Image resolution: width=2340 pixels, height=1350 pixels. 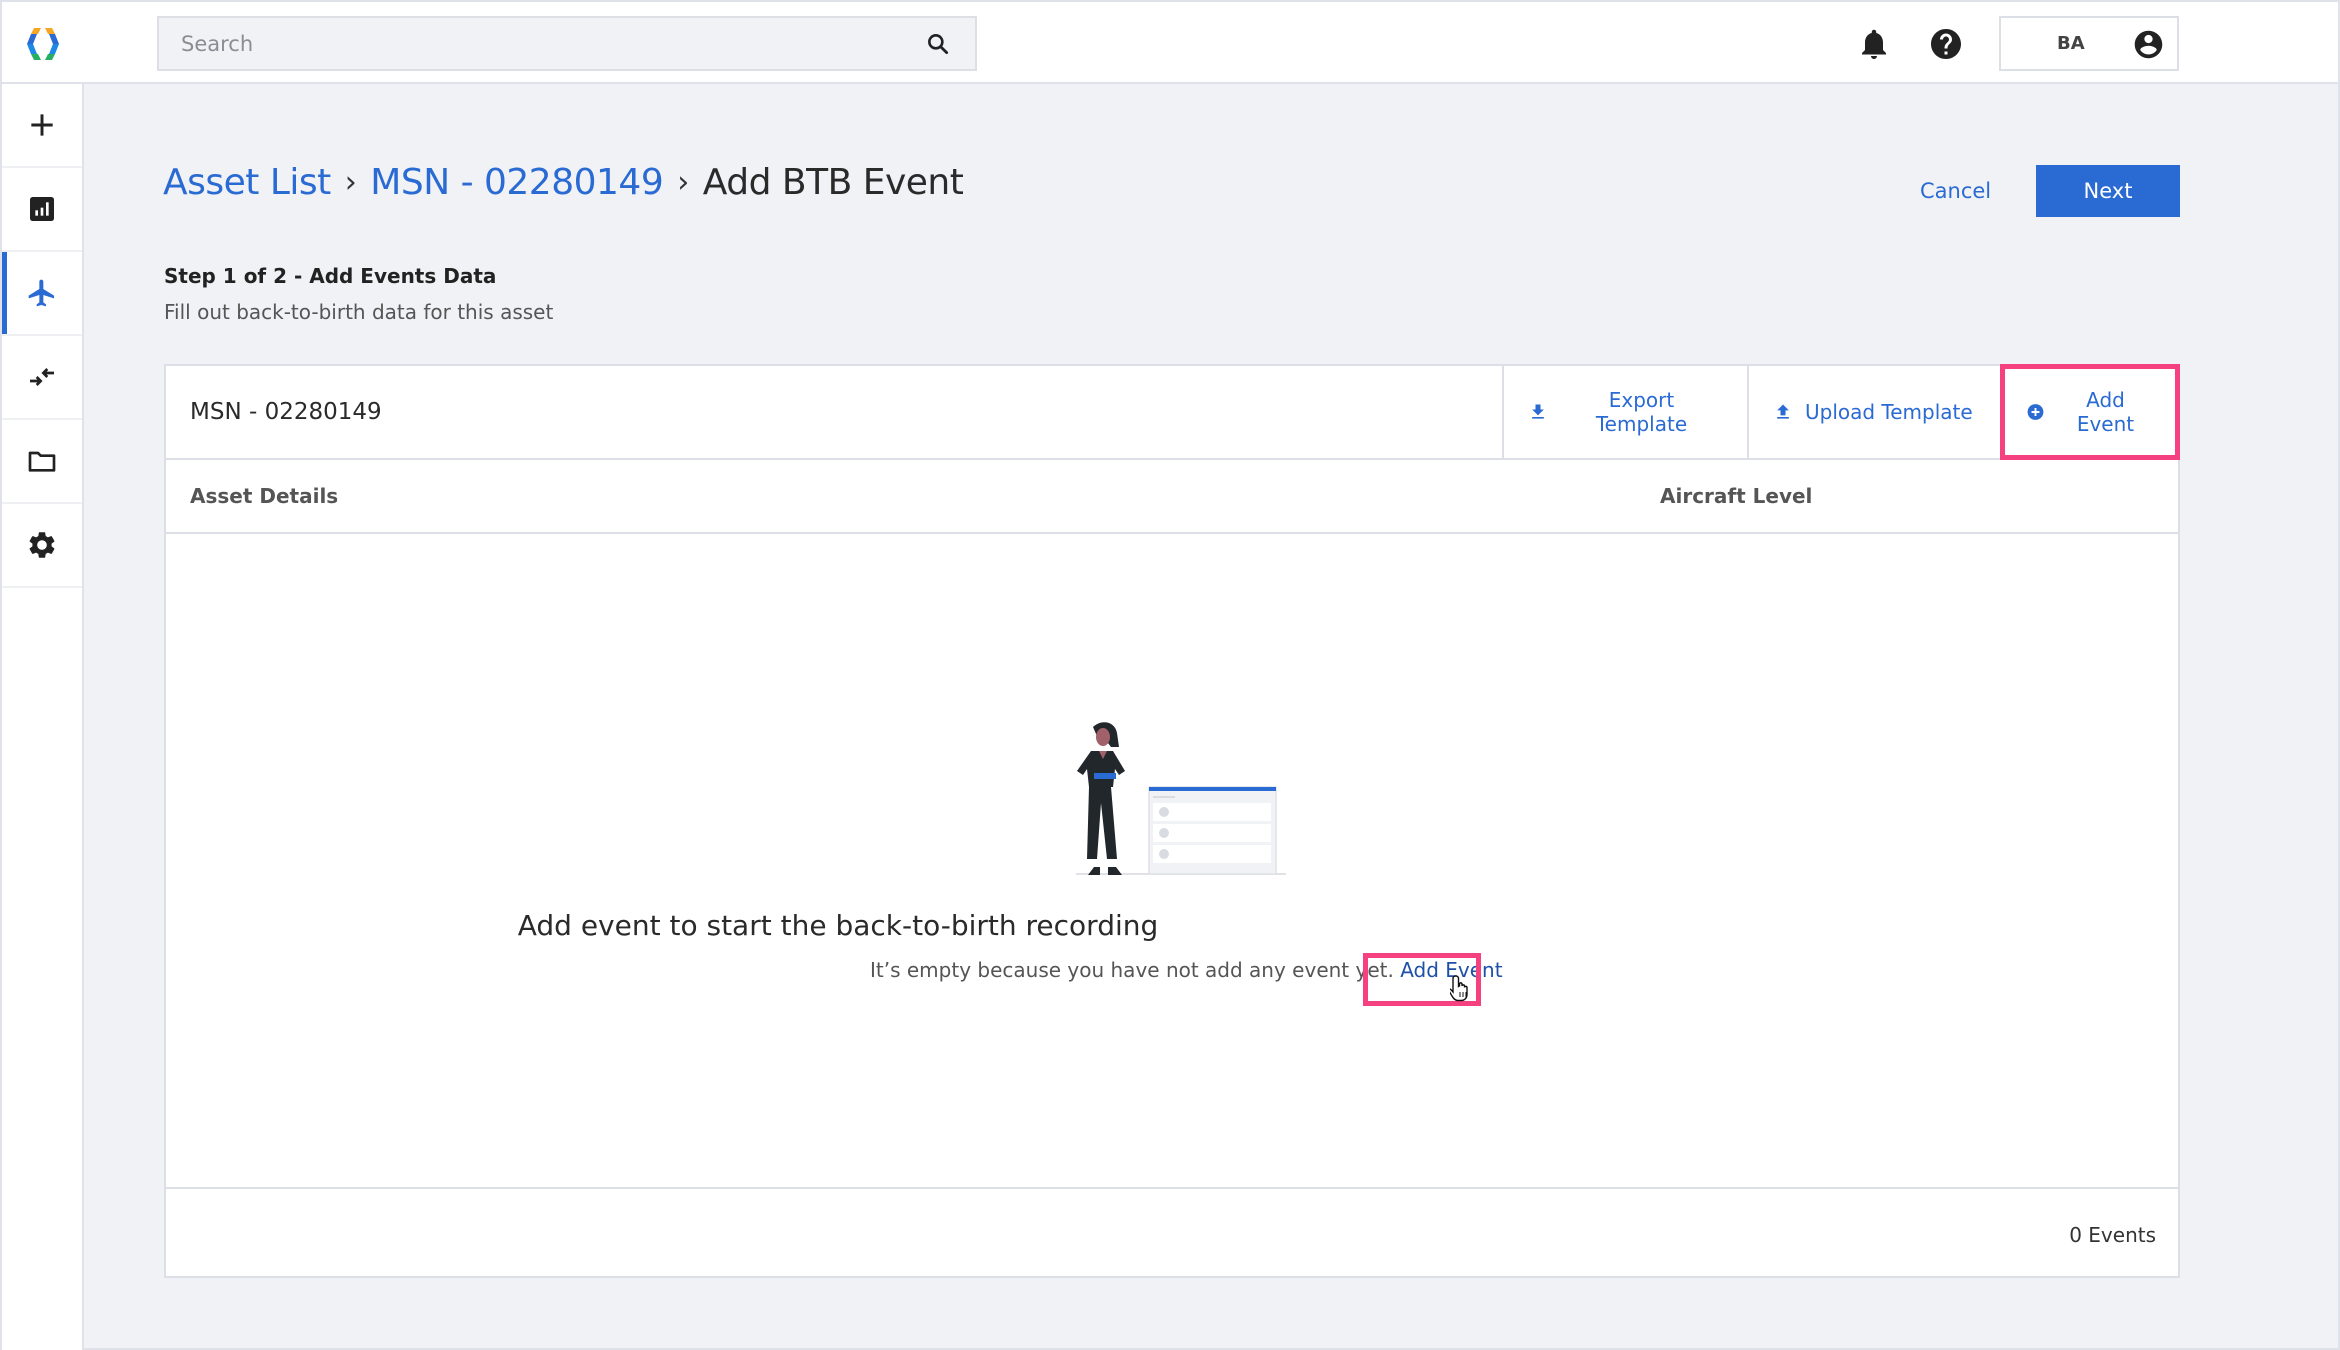 I want to click on airplane-icon, so click(x=41, y=293).